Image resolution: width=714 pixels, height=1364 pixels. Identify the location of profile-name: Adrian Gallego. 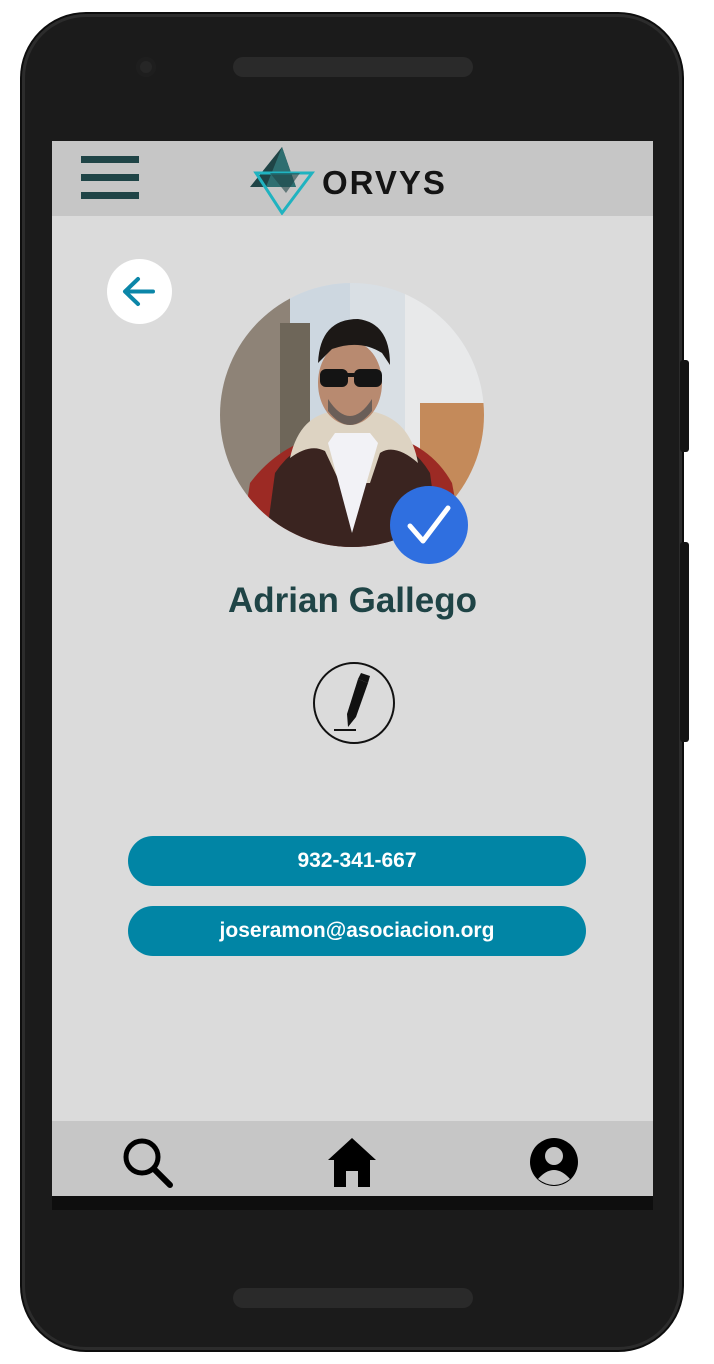
(352, 600).